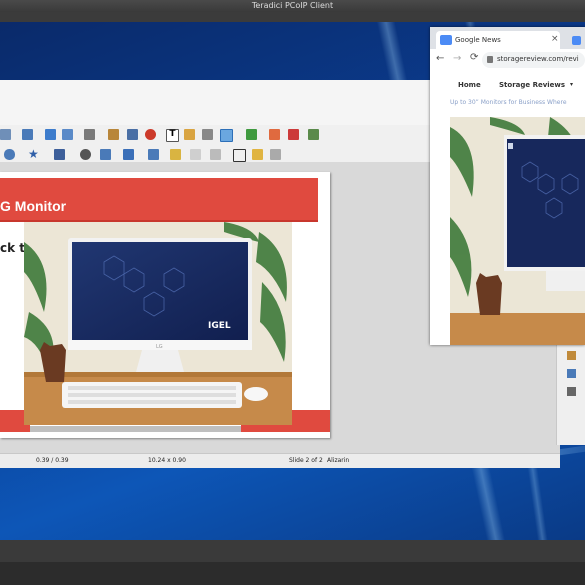 This screenshot has width=585, height=585. Describe the element at coordinates (571, 373) in the screenshot. I see `sidebar-styles-icon` at that location.